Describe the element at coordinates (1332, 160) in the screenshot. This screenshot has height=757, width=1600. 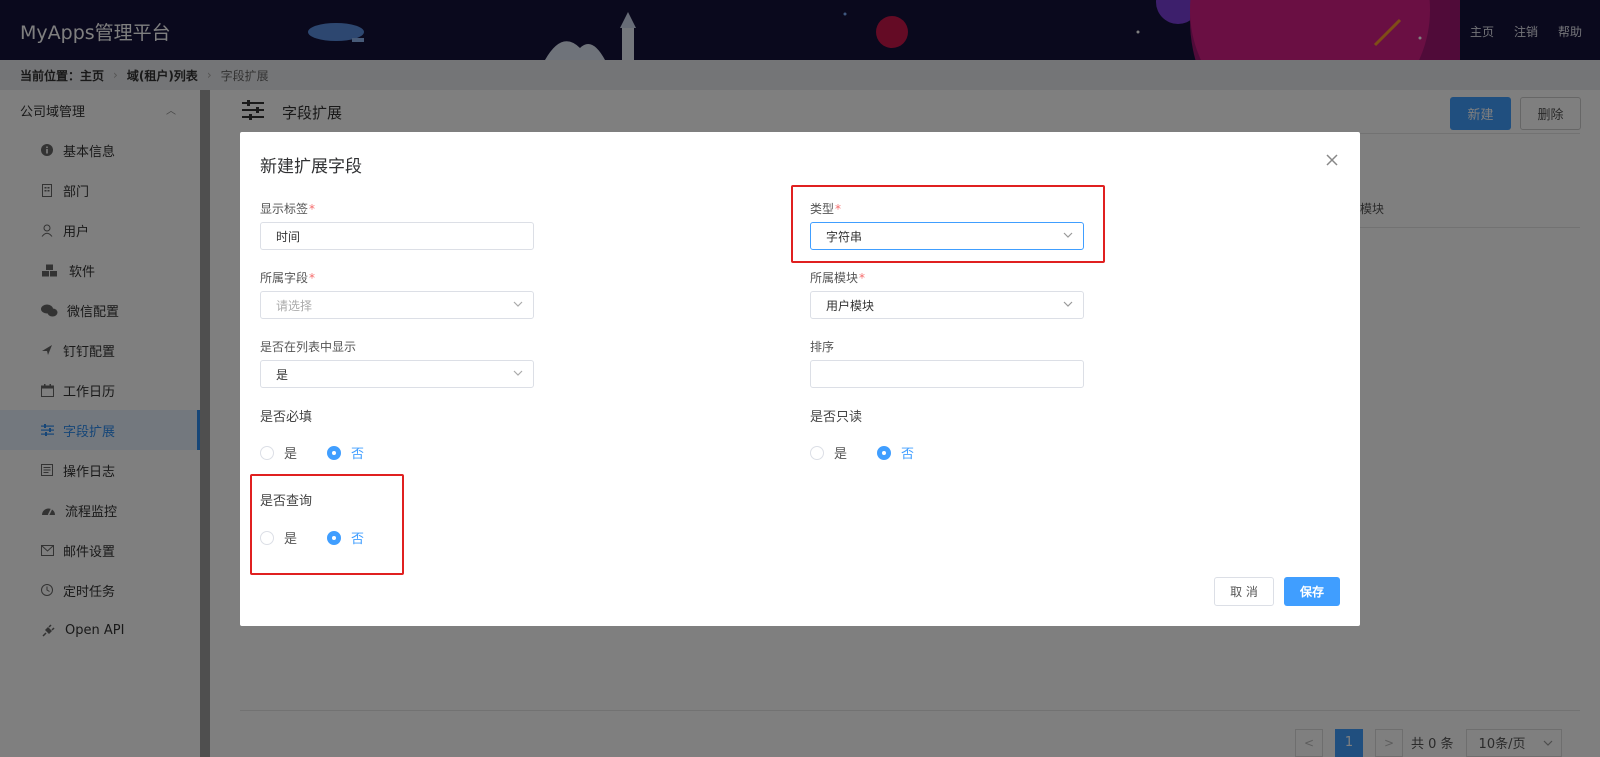
I see `close-icon` at that location.